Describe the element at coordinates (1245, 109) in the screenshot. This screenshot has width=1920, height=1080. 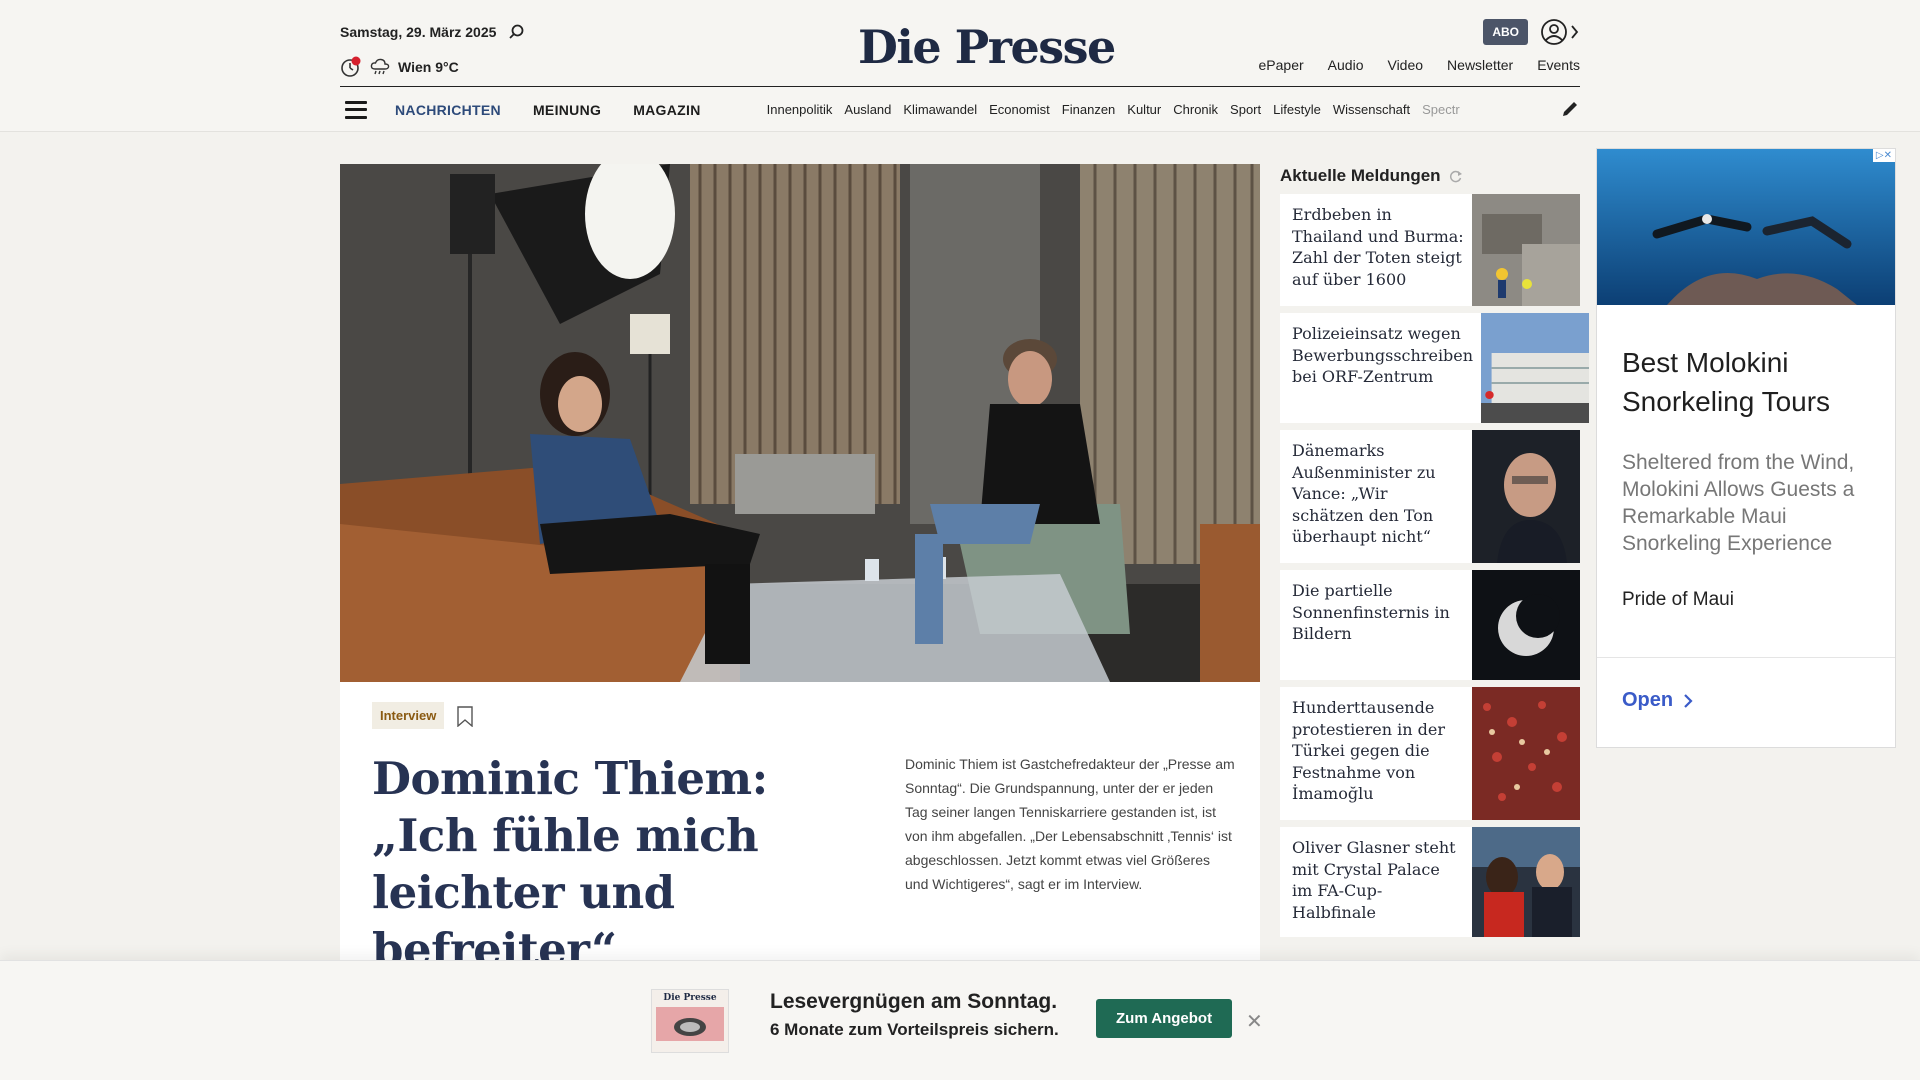
I see `category-sport: Sport` at that location.